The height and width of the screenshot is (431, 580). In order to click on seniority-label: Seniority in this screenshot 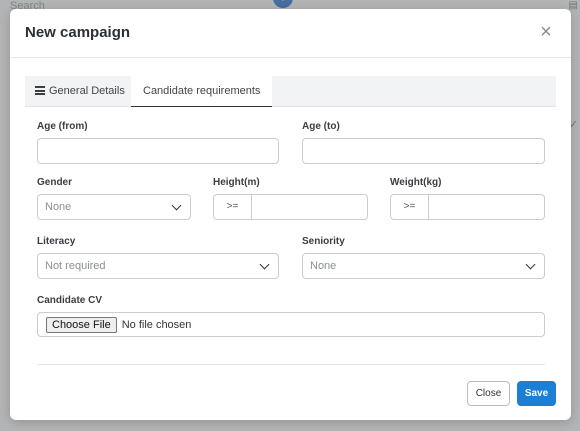, I will do `click(323, 241)`.